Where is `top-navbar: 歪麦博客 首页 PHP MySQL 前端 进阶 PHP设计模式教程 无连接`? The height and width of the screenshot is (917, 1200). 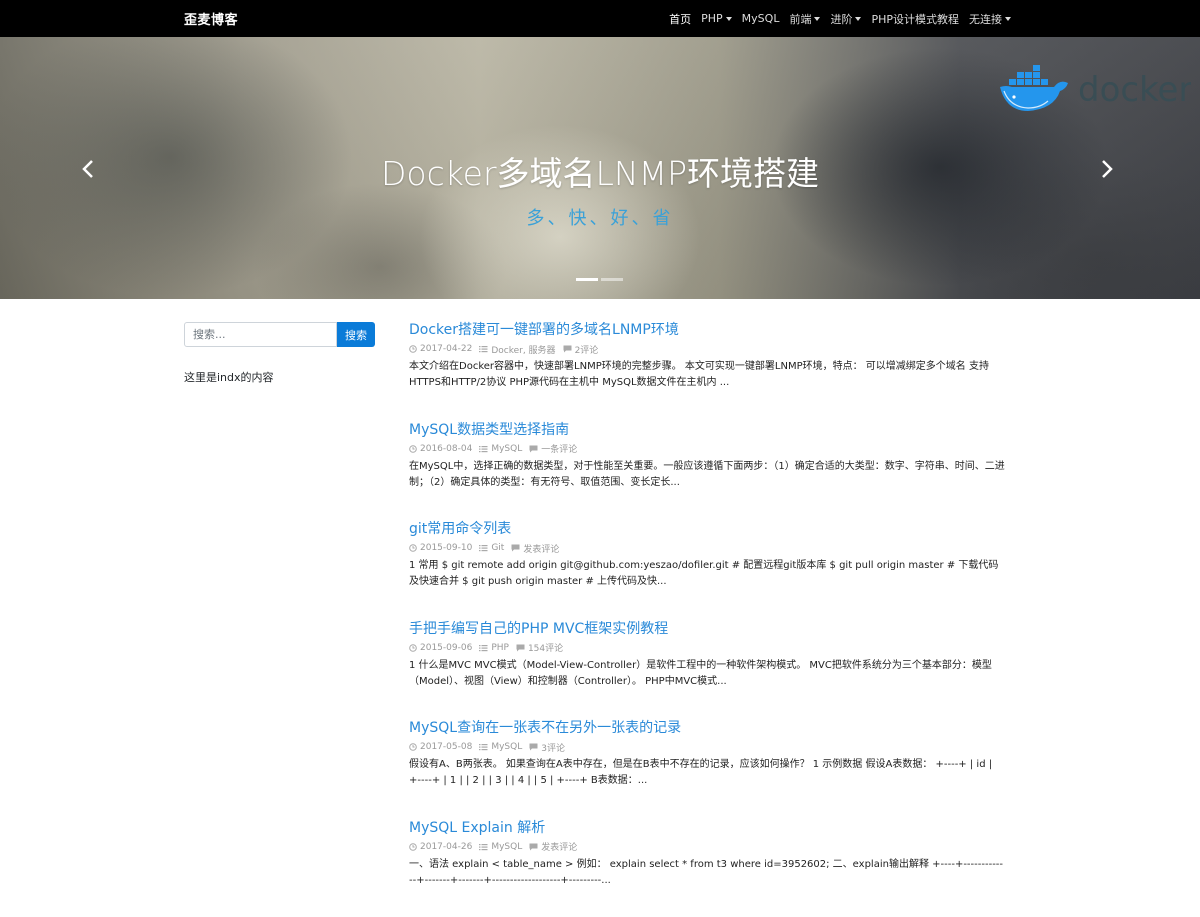 top-navbar: 歪麦博客 首页 PHP MySQL 前端 进阶 PHP设计模式教程 无连接 is located at coordinates (600, 18).